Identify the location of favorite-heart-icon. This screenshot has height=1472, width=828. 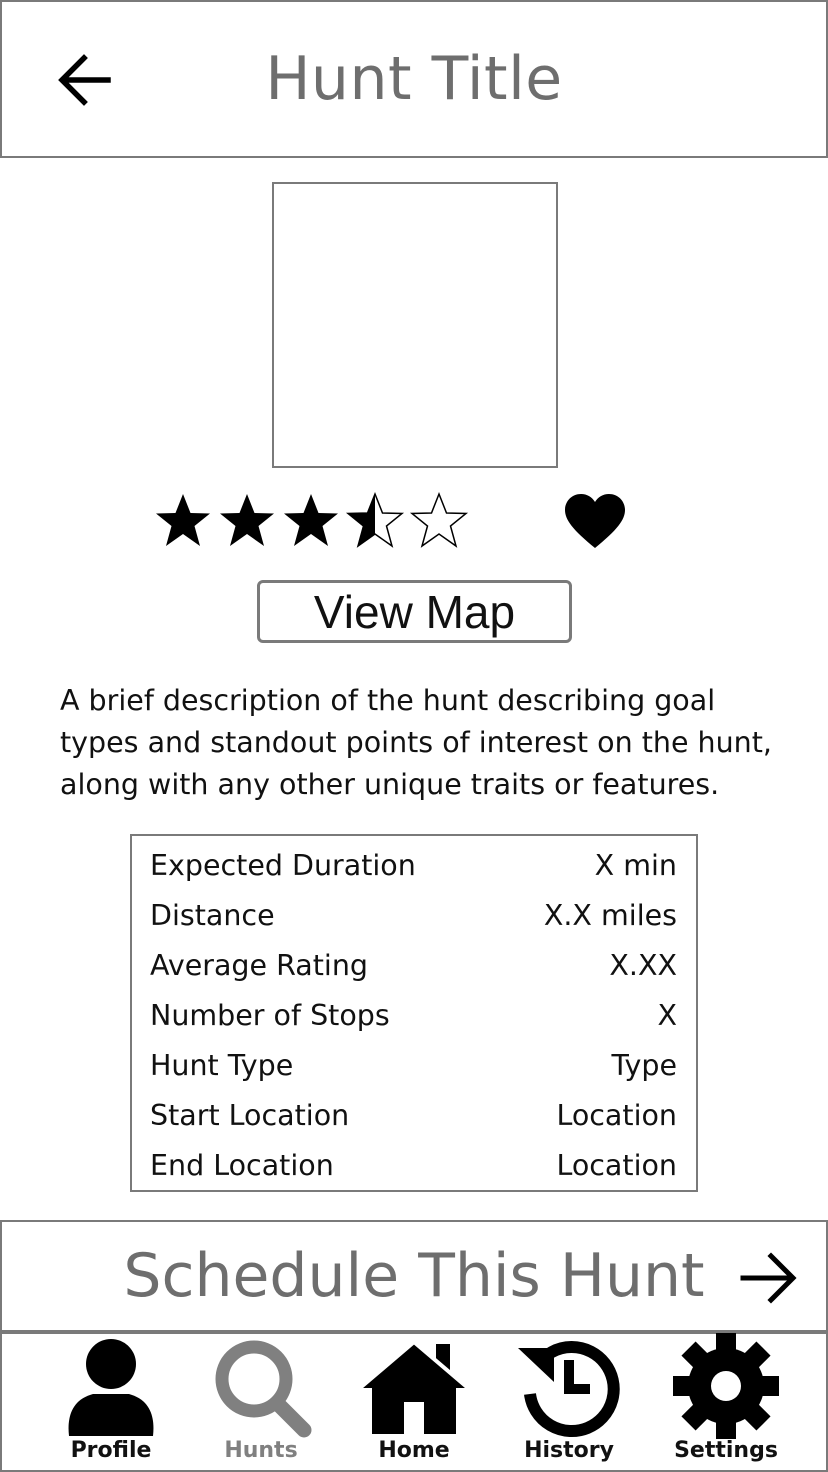
(595, 522).